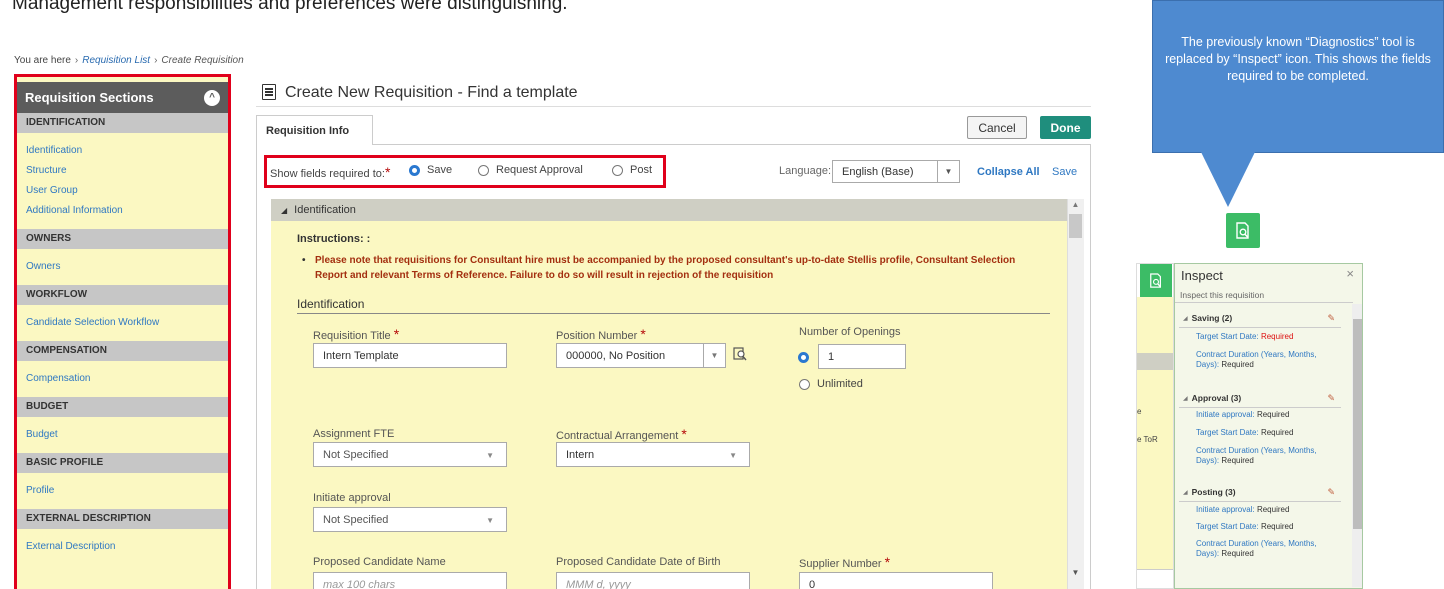 The image size is (1444, 589). Describe the element at coordinates (862, 356) in the screenshot. I see `openings-input: 1` at that location.